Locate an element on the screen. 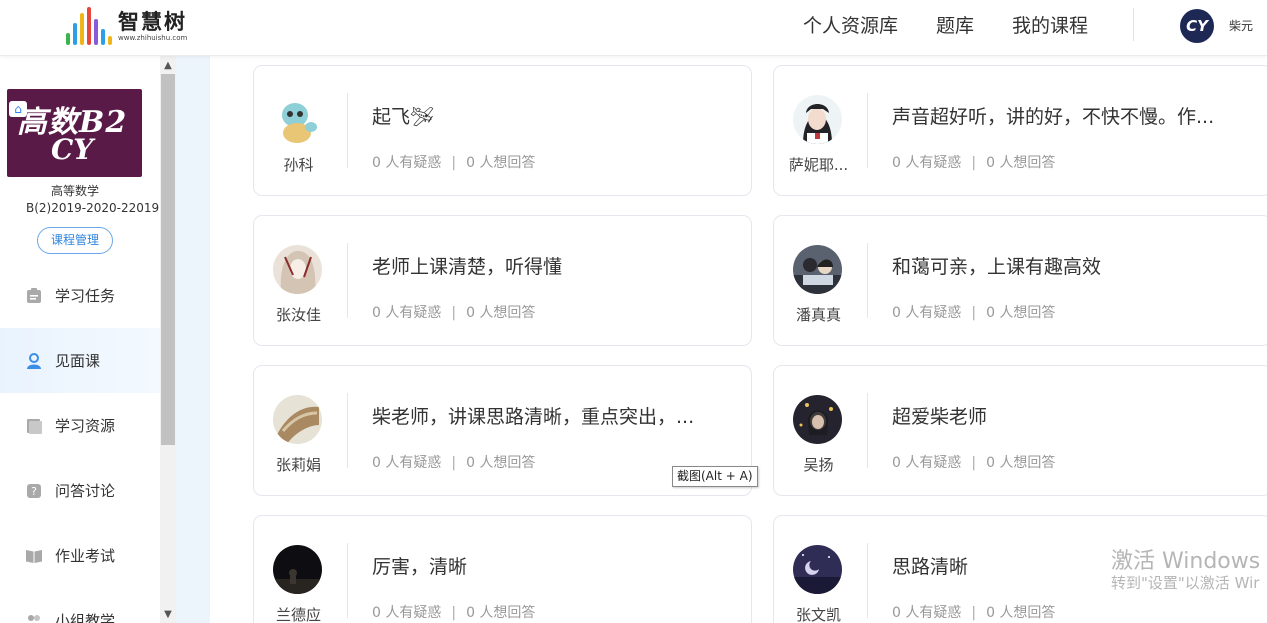 The height and width of the screenshot is (623, 1267). sidebar-menu: 学习任务 见面课 学习资源 ? 问答讨论 作业考试 小组教学 is located at coordinates (80, 443).